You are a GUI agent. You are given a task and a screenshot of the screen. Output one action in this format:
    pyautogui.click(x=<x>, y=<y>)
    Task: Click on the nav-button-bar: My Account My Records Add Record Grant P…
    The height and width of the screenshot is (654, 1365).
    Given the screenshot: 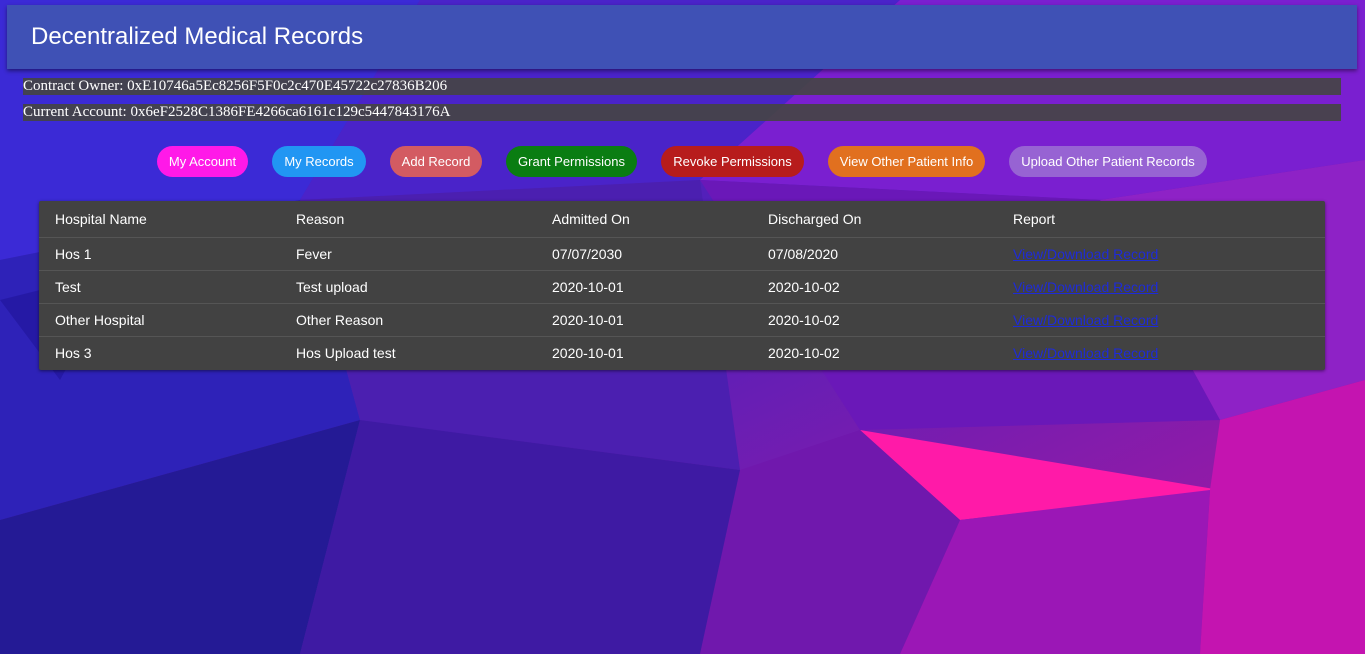 What is the action you would take?
    pyautogui.click(x=682, y=161)
    